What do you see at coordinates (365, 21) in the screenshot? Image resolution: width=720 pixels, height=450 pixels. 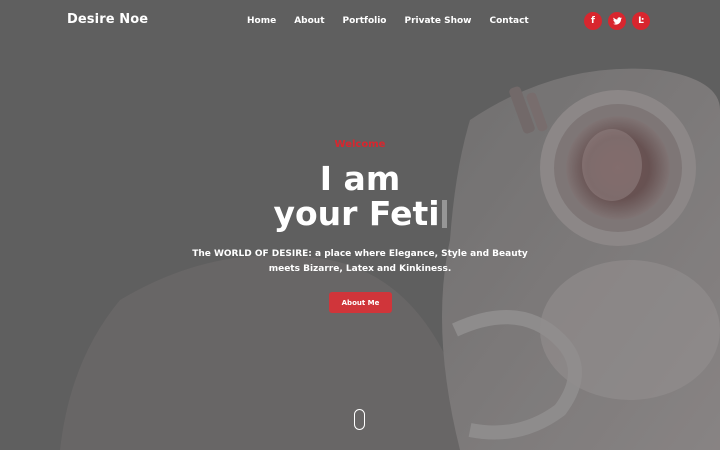 I see `nav-link-portfolio: Portfolio` at bounding box center [365, 21].